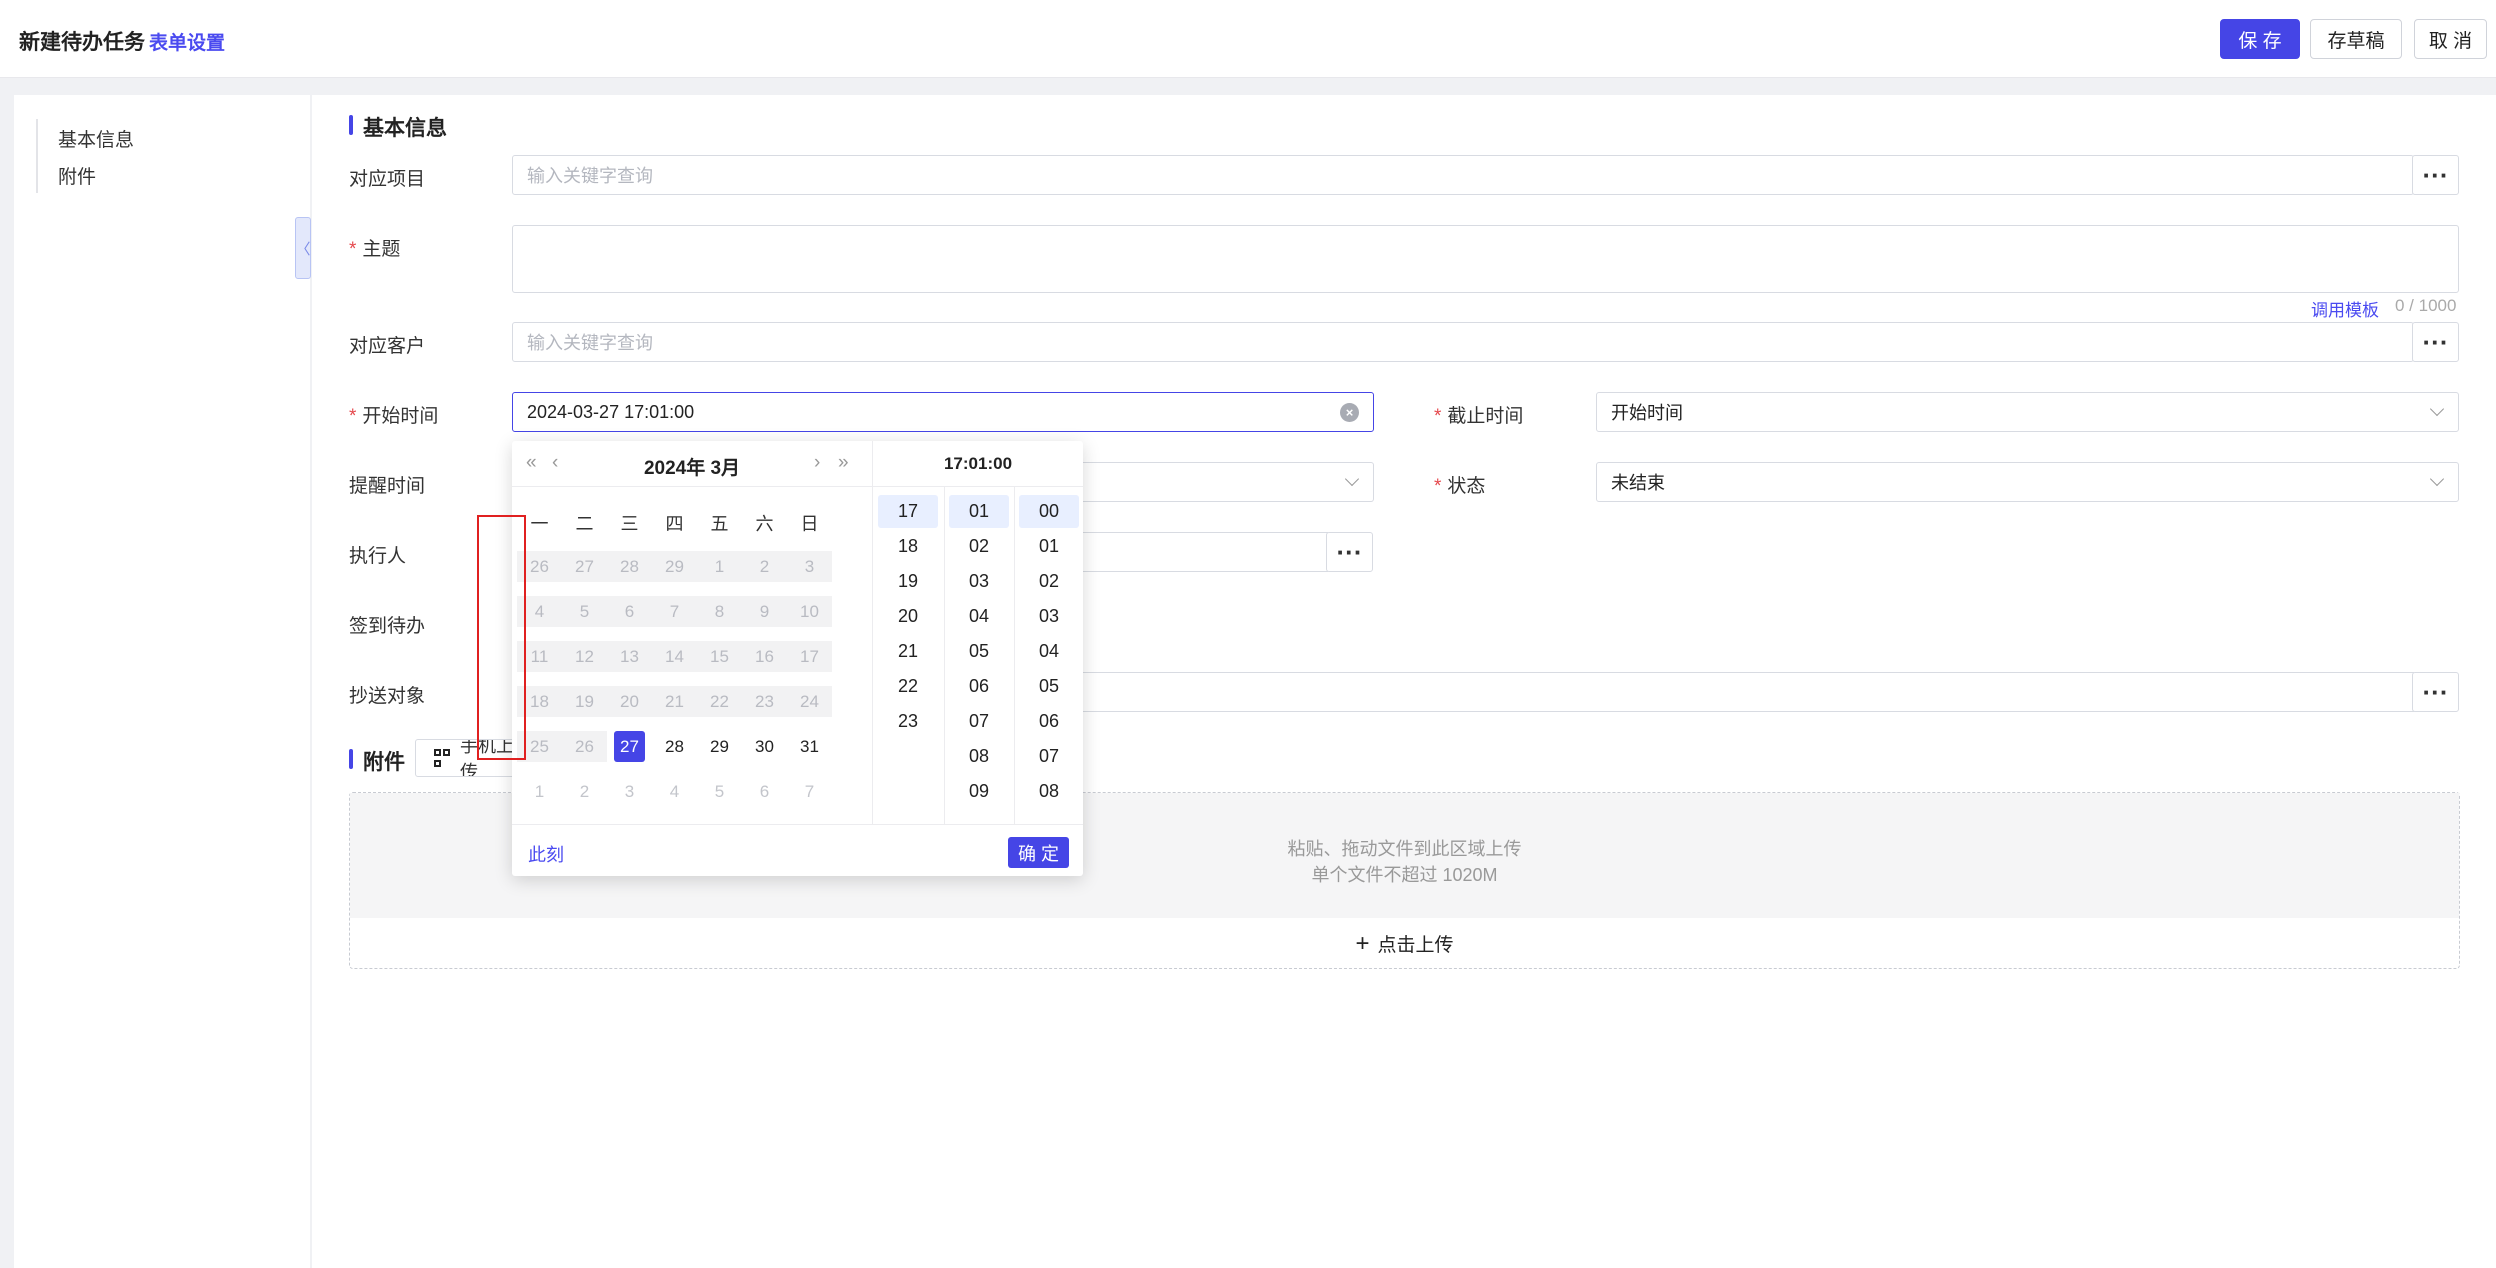 The width and height of the screenshot is (2496, 1268). Describe the element at coordinates (1049, 511) in the screenshot. I see `second-option: 00` at that location.